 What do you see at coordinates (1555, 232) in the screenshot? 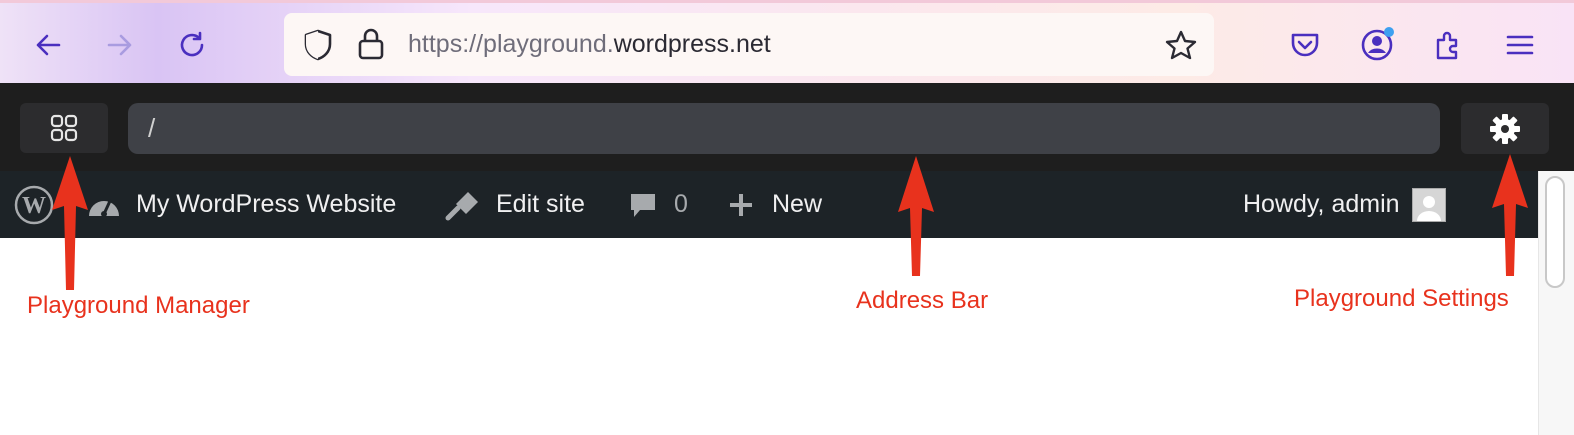
I see `scrollbar-thumb` at bounding box center [1555, 232].